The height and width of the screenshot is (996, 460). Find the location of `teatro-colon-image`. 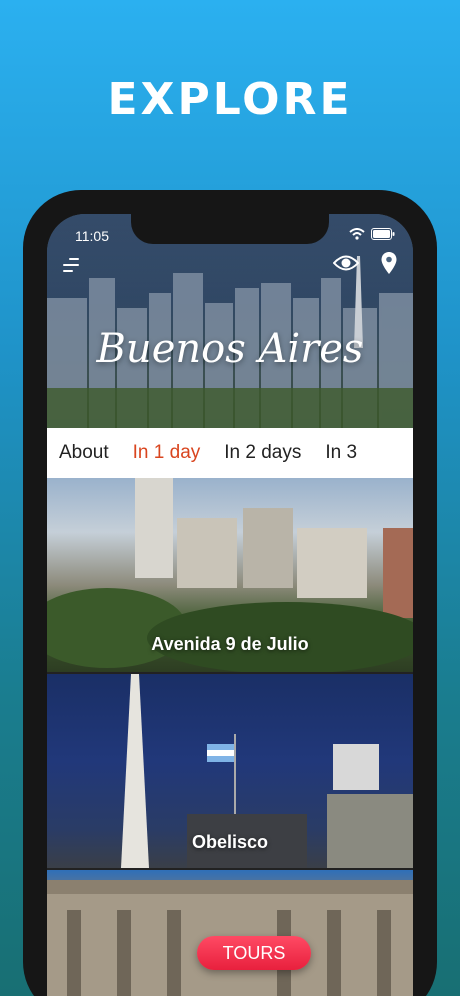

teatro-colon-image is located at coordinates (230, 938).